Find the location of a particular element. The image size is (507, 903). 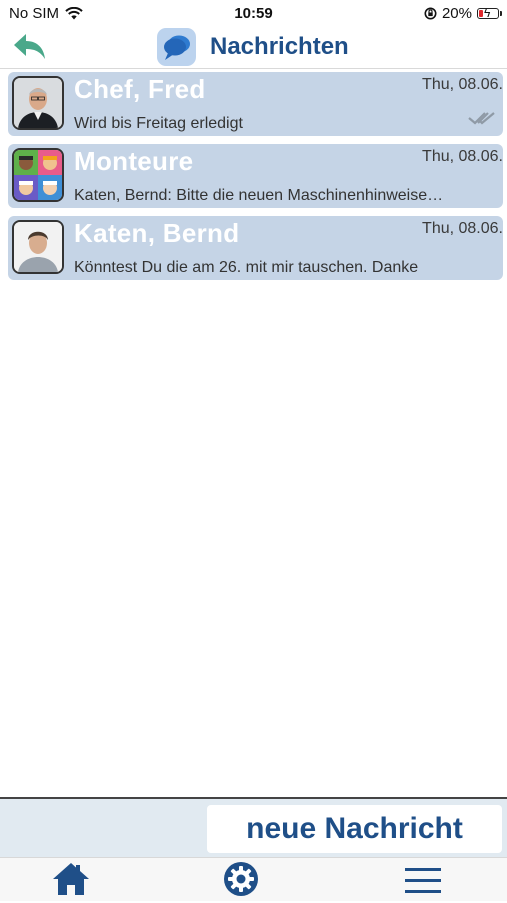

group-avatar is located at coordinates (38, 175).